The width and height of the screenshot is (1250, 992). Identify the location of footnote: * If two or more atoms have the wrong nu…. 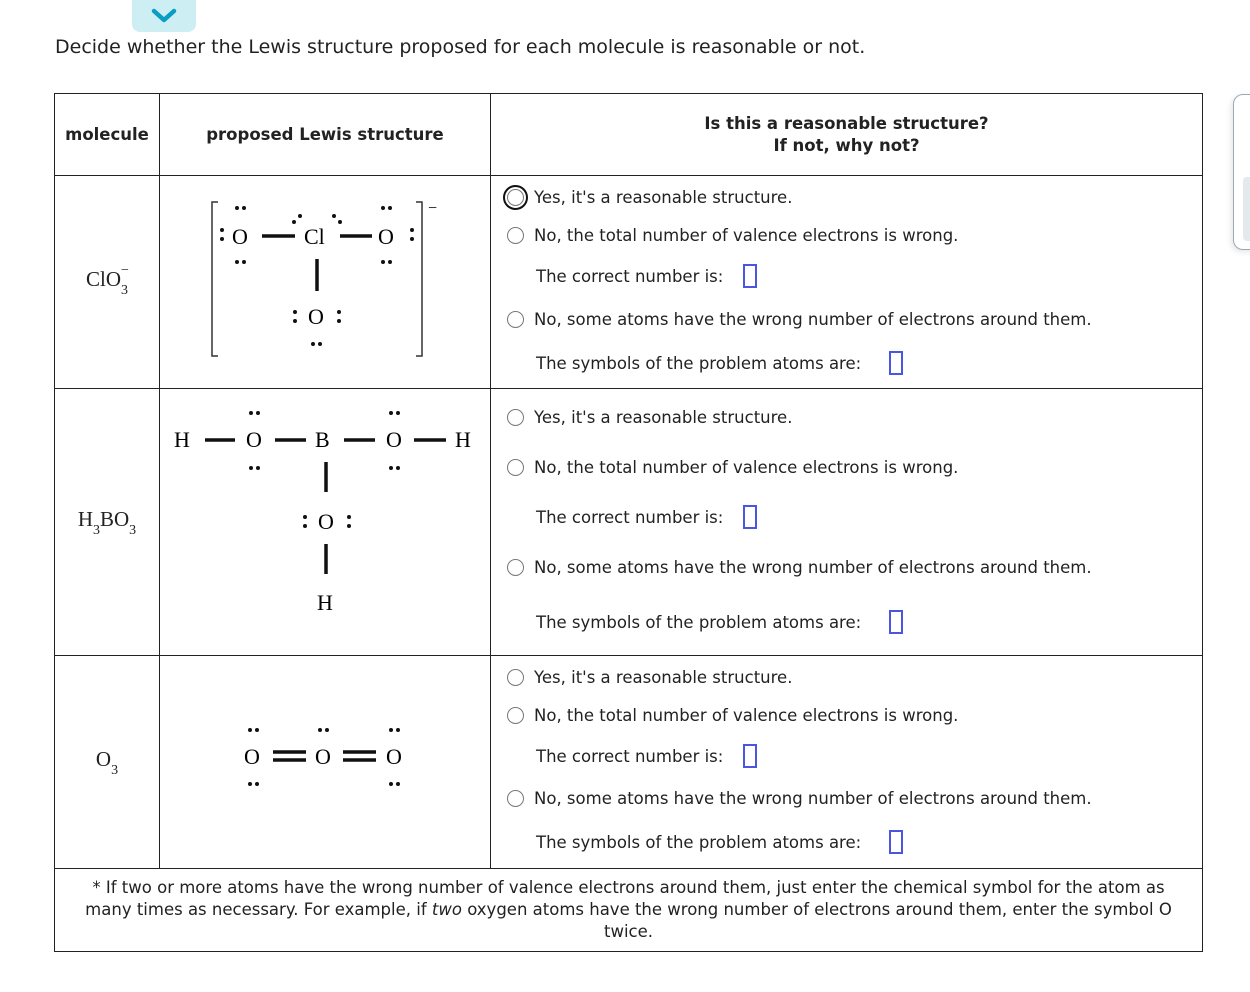
(628, 910).